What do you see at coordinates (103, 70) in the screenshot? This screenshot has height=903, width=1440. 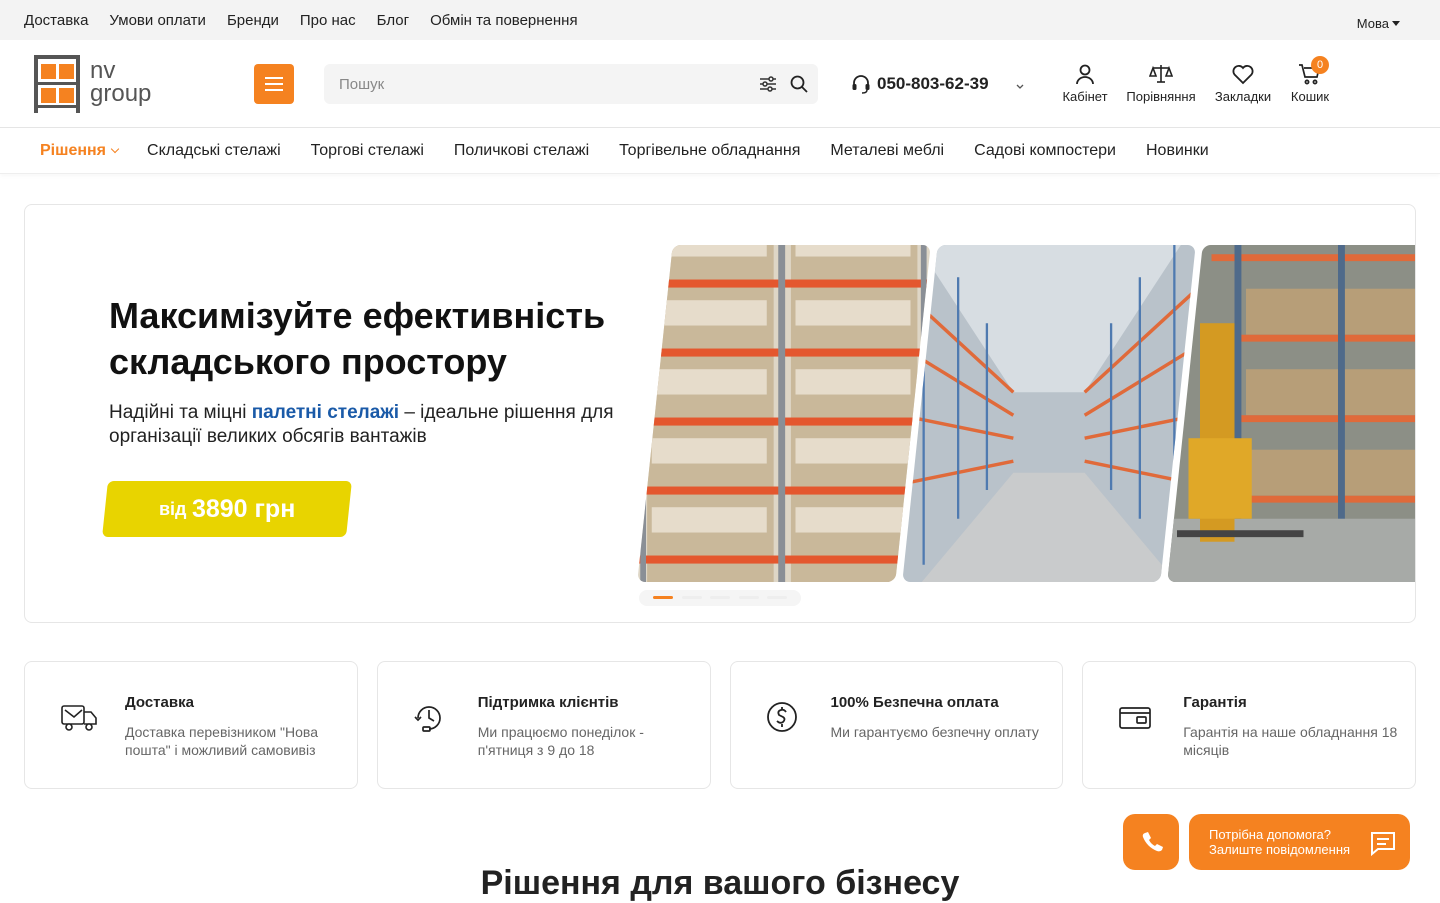 I see `logo-line1: nv` at bounding box center [103, 70].